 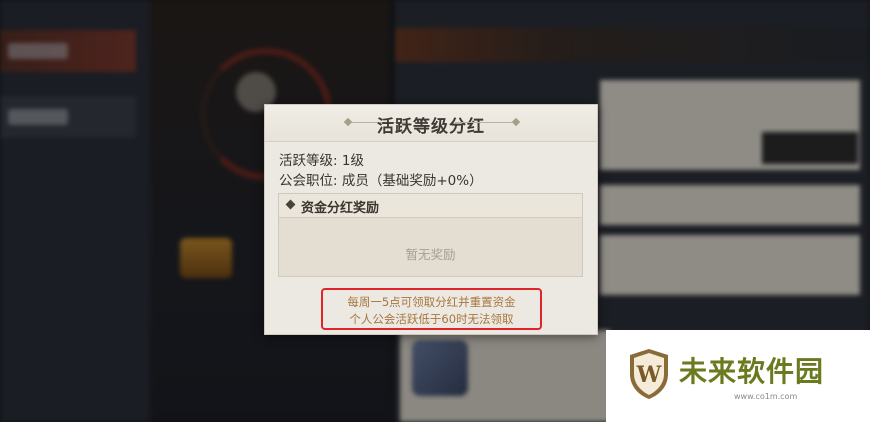 What do you see at coordinates (308, 161) in the screenshot?
I see `activity-level-label: 活跃等级:` at bounding box center [308, 161].